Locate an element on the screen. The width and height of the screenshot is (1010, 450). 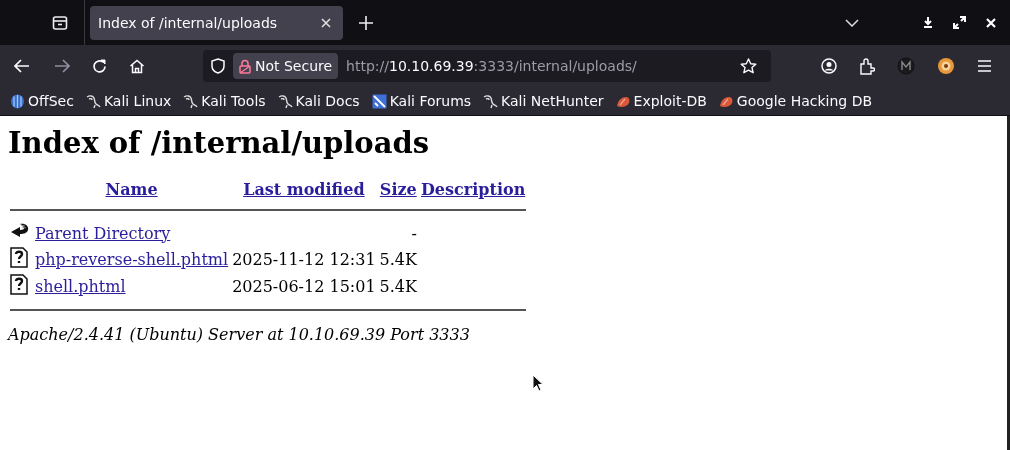
new-tab-icon is located at coordinates (366, 22).